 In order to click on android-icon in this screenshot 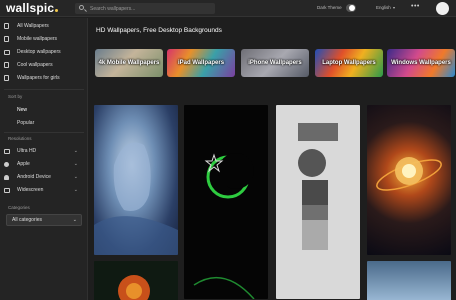, I will do `click(6, 177)`.